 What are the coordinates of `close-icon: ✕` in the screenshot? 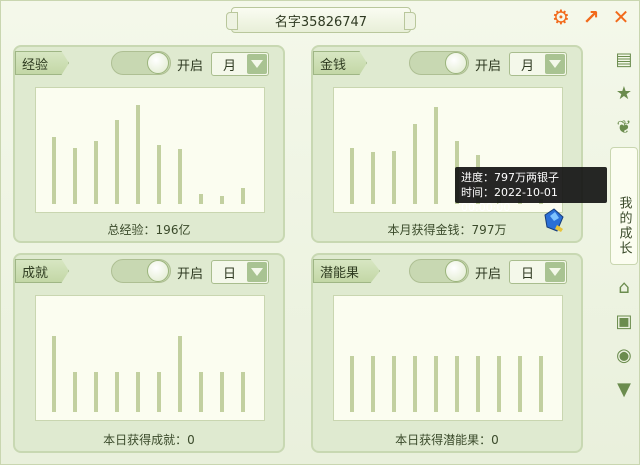 It's located at (621, 17).